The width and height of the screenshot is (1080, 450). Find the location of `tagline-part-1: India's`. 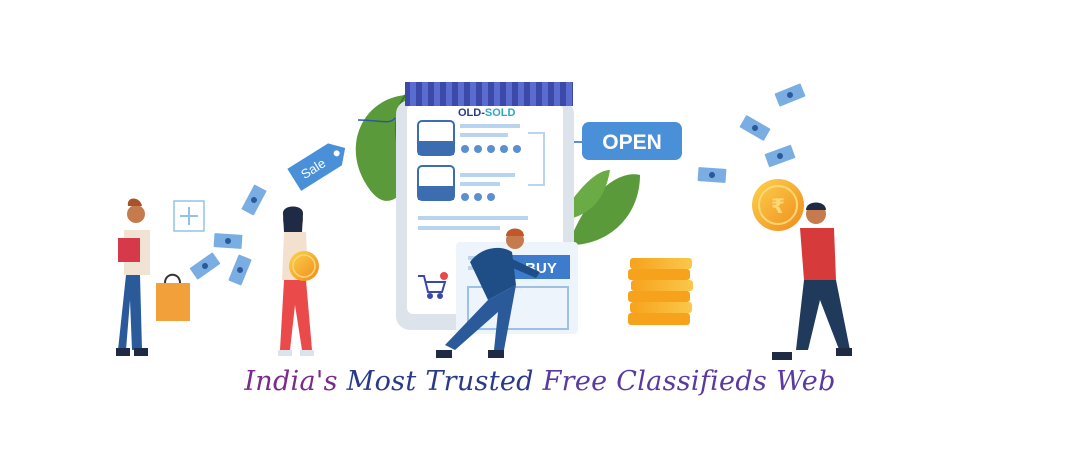

tagline-part-1: India's is located at coordinates (295, 381).